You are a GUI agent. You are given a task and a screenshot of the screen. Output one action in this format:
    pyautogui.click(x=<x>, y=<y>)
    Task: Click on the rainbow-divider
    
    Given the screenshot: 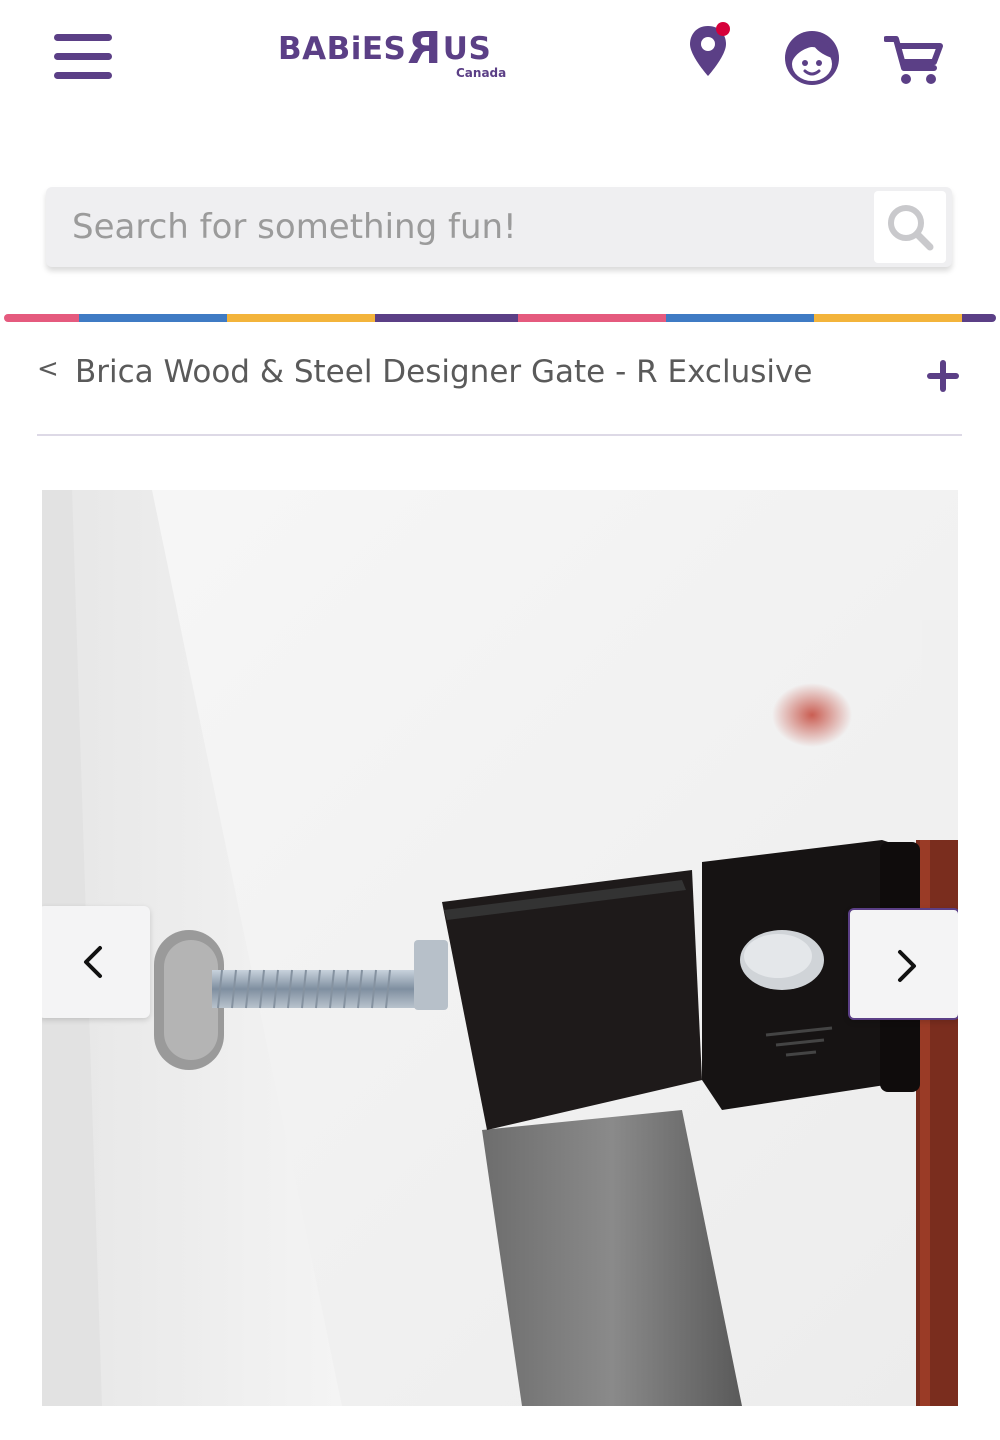 What is the action you would take?
    pyautogui.click(x=500, y=318)
    